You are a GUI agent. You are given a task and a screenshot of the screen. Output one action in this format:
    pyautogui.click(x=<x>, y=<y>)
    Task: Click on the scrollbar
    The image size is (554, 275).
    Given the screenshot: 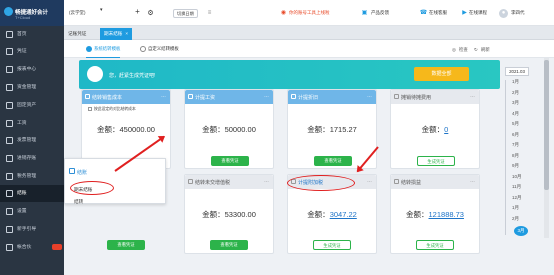 What is the action you would take?
    pyautogui.click(x=546, y=148)
    